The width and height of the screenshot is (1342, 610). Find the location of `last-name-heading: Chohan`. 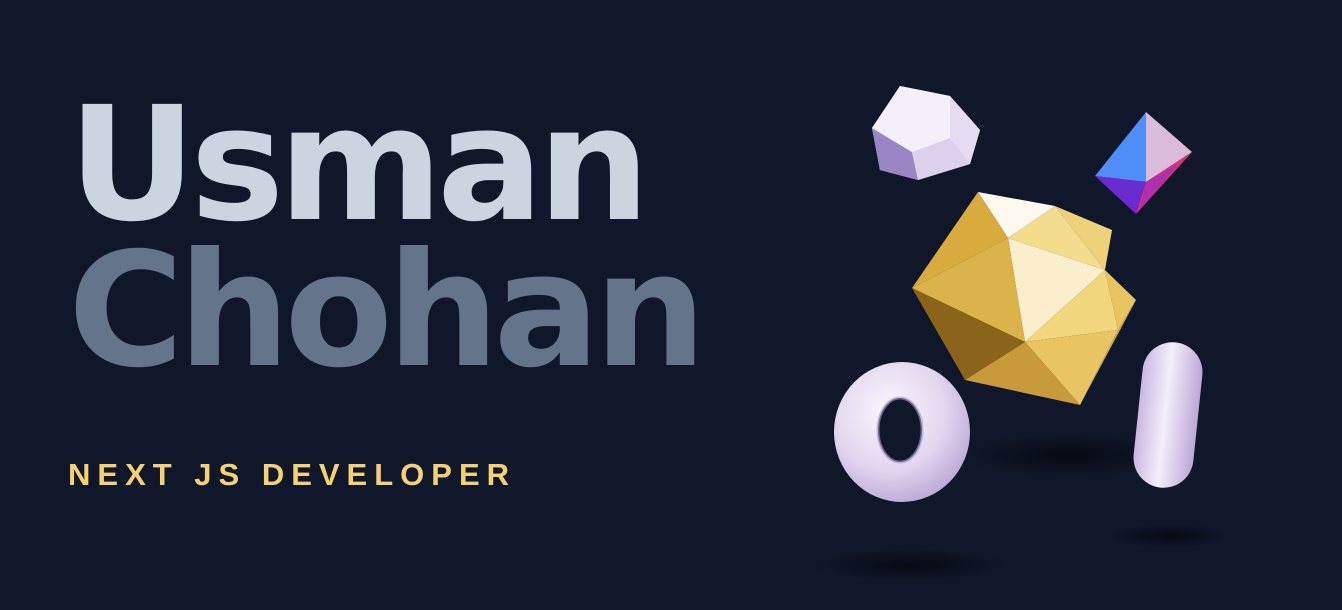

last-name-heading: Chohan is located at coordinates (387, 311).